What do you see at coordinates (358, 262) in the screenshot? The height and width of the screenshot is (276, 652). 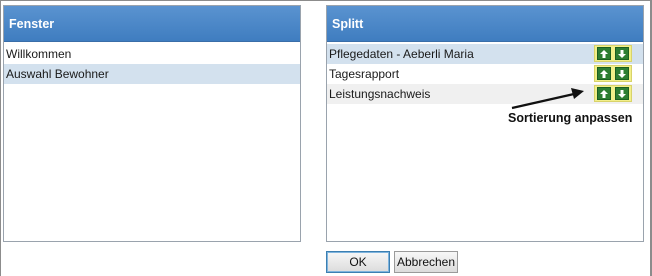 I see `ok-button: OK` at bounding box center [358, 262].